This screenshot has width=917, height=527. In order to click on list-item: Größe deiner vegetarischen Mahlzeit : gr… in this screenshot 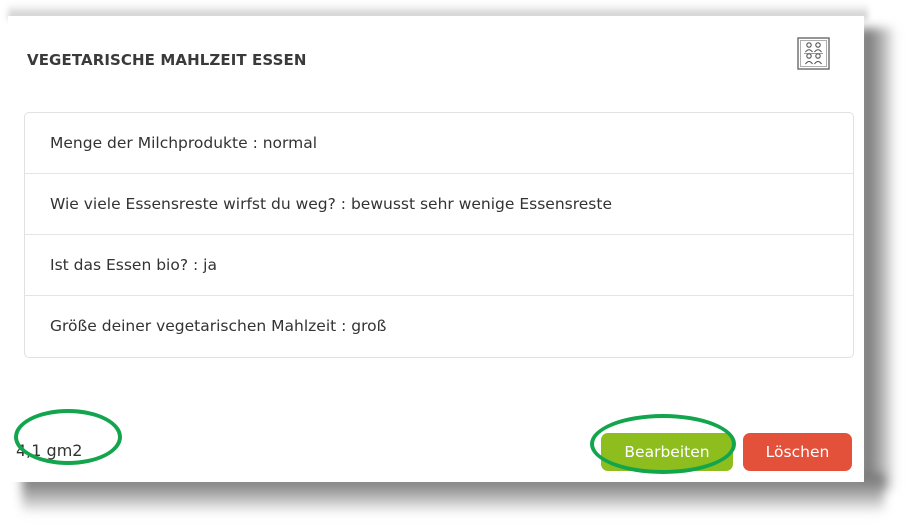, I will do `click(218, 326)`.